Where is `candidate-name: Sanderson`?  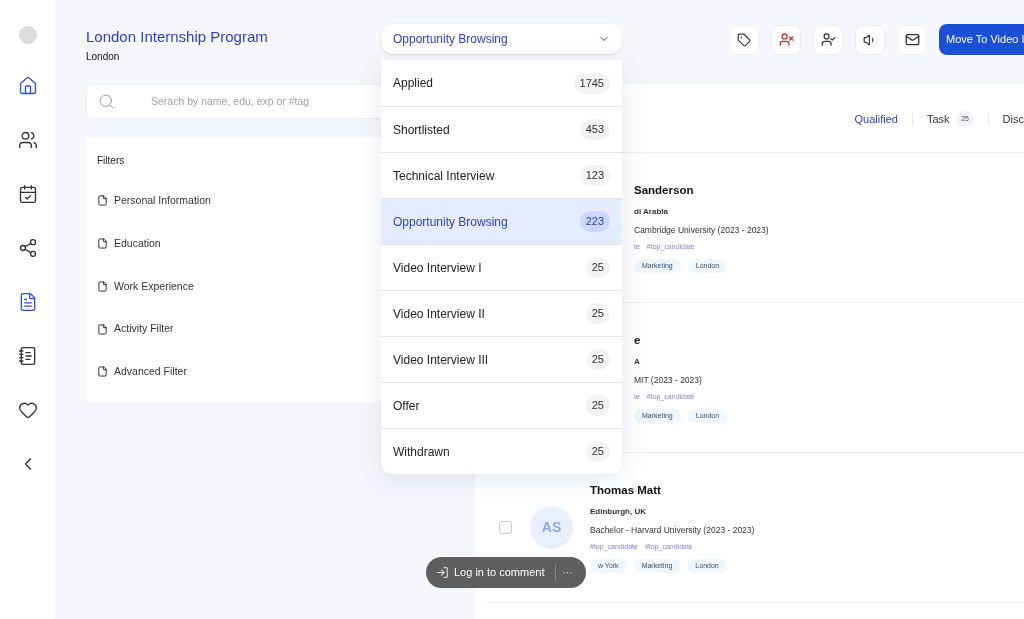 candidate-name: Sanderson is located at coordinates (664, 190).